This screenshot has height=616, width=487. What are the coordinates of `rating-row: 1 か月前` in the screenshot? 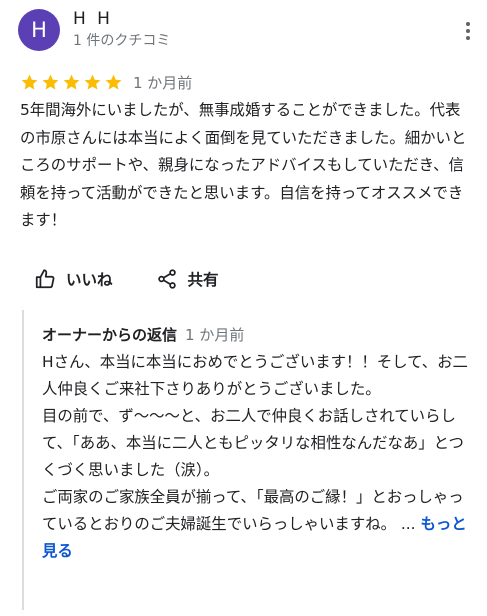 It's located at (106, 82).